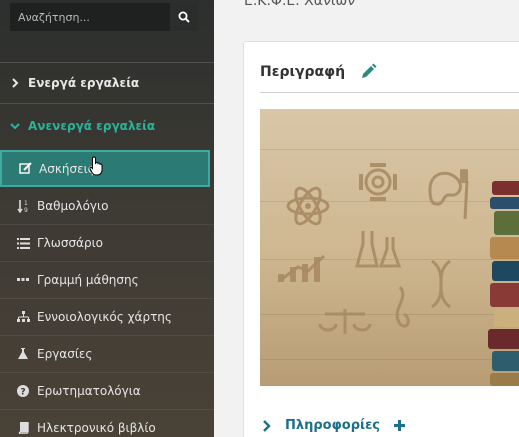 The image size is (519, 437). I want to click on search-icon, so click(184, 17).